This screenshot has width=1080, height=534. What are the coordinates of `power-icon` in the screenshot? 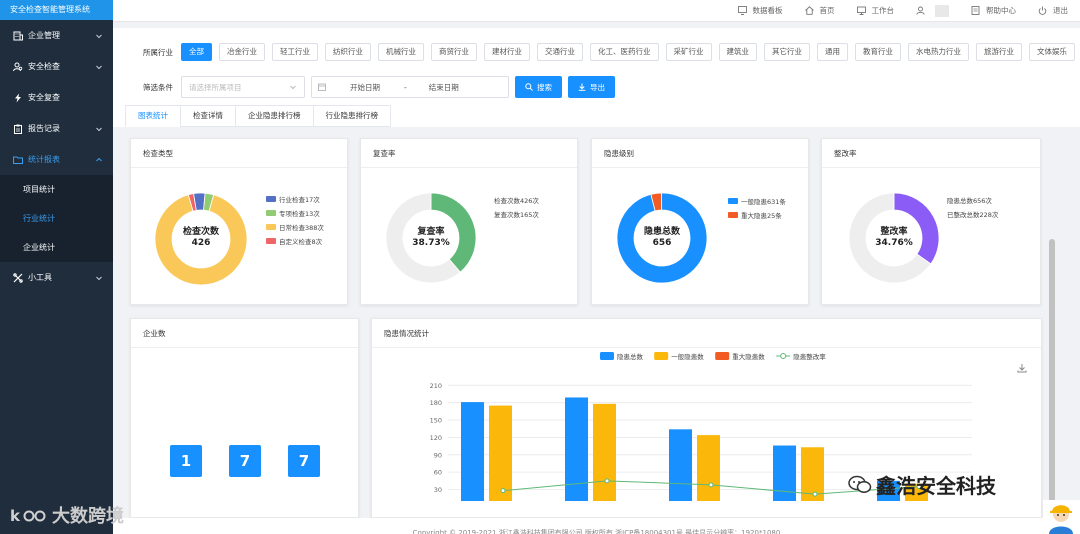 It's located at (1042, 10).